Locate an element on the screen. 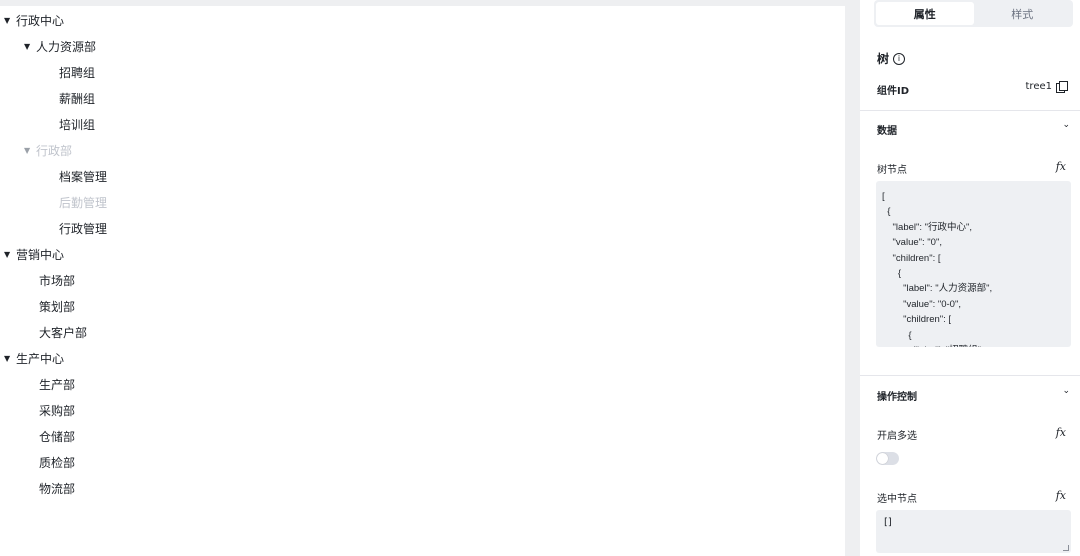 Image resolution: width=1080 pixels, height=556 pixels. component-title-text: 树 is located at coordinates (883, 59).